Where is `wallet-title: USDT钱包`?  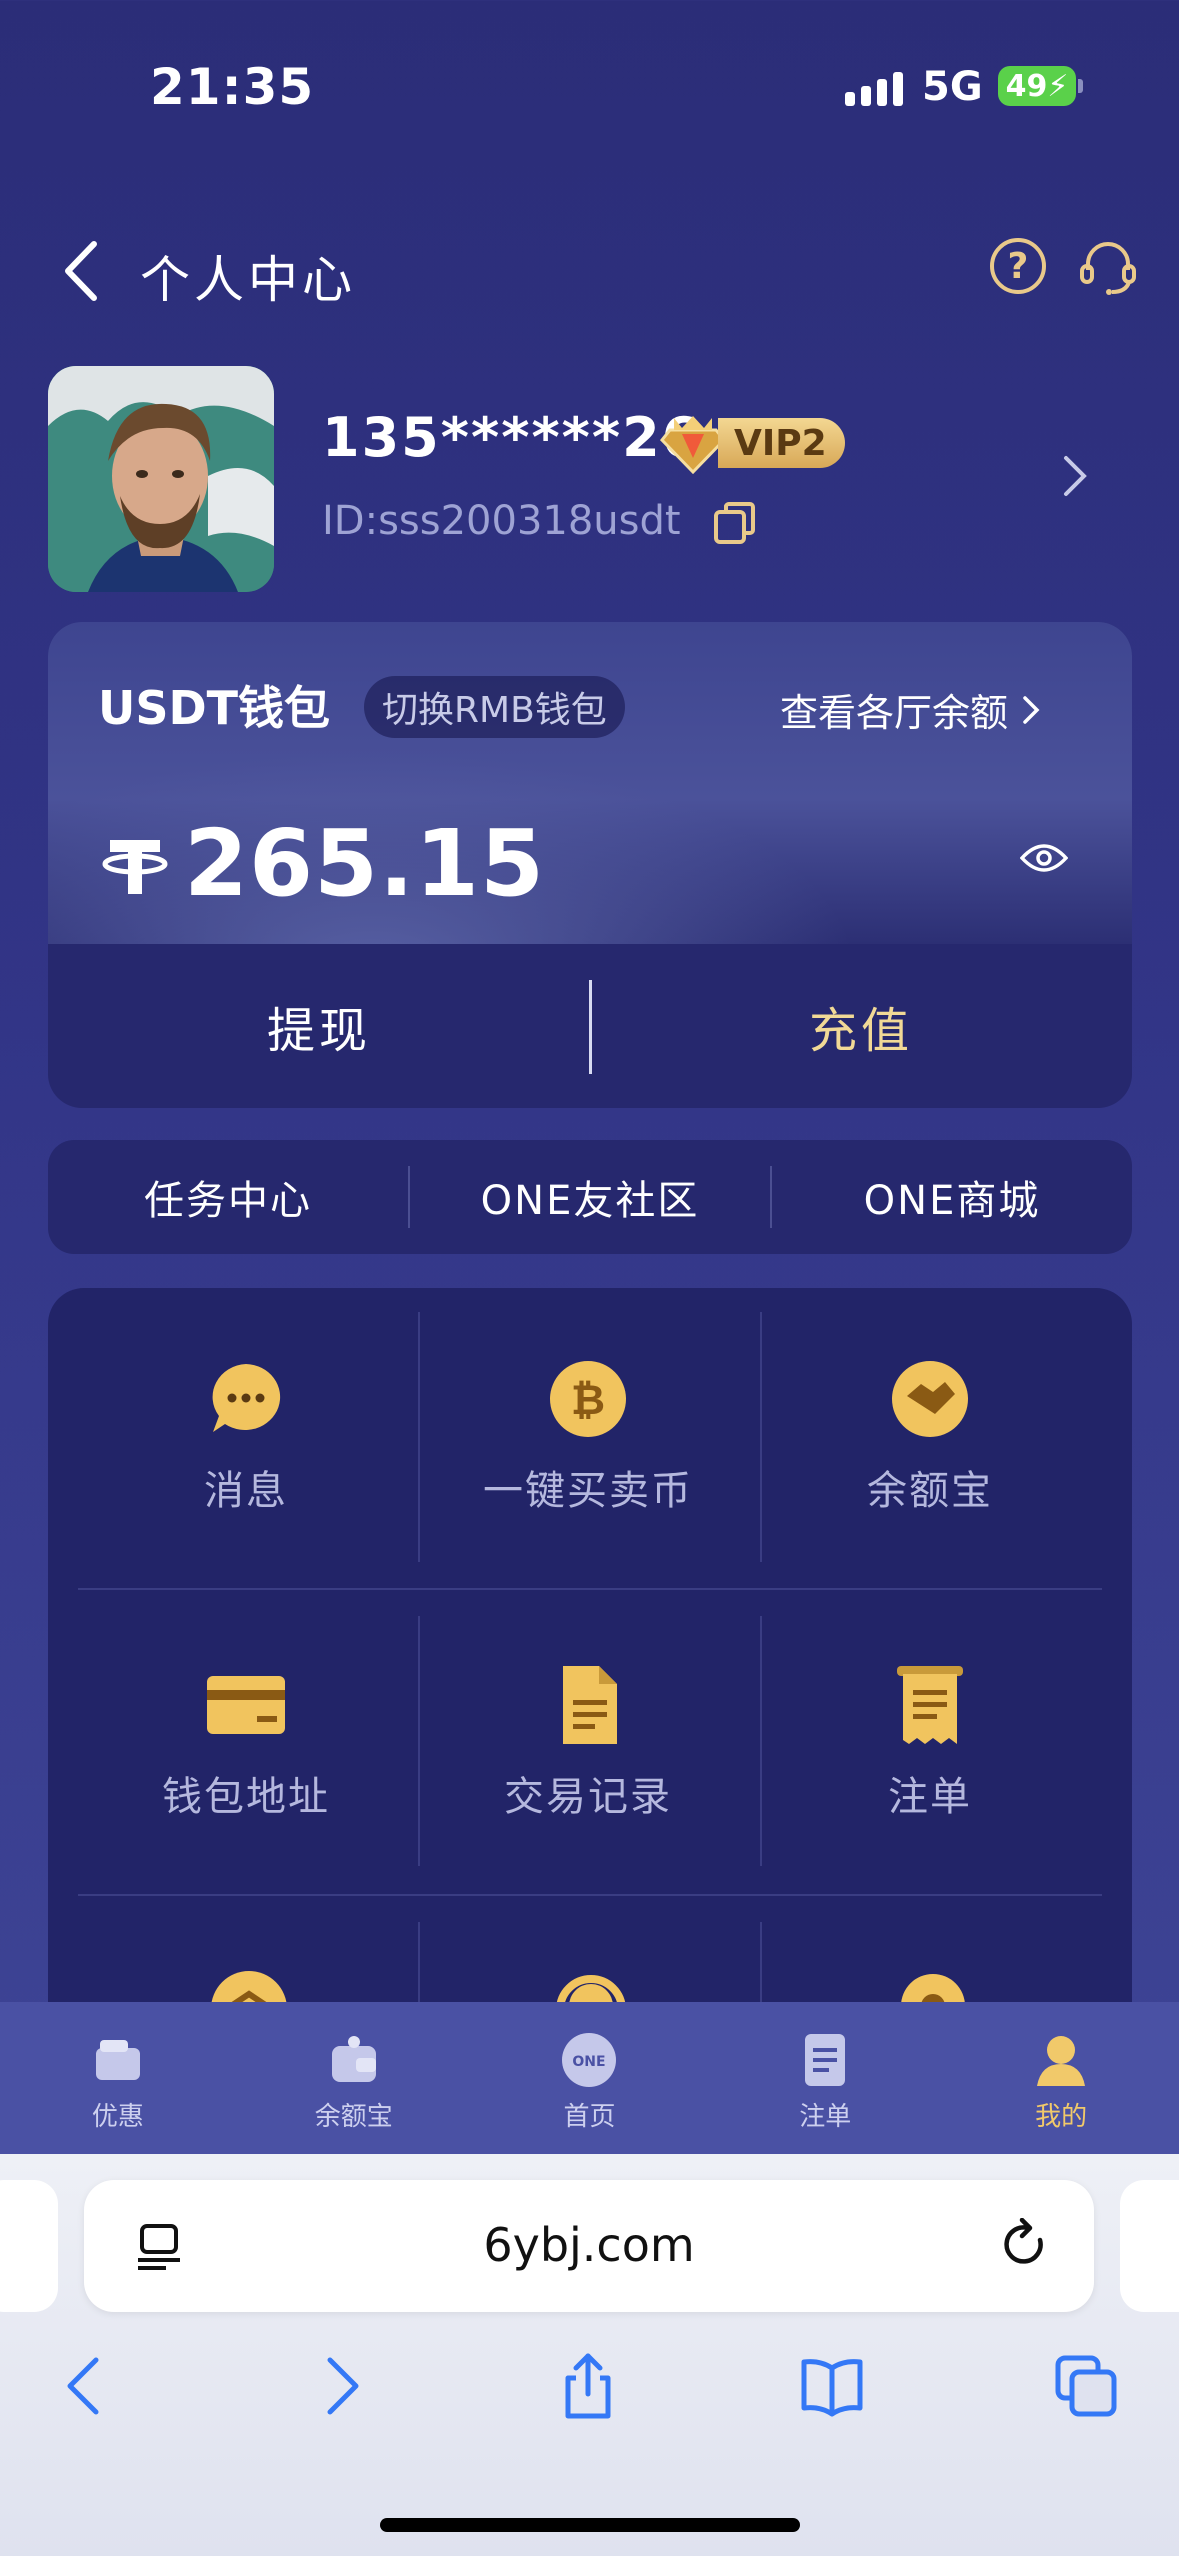 wallet-title: USDT钱包 is located at coordinates (214, 708).